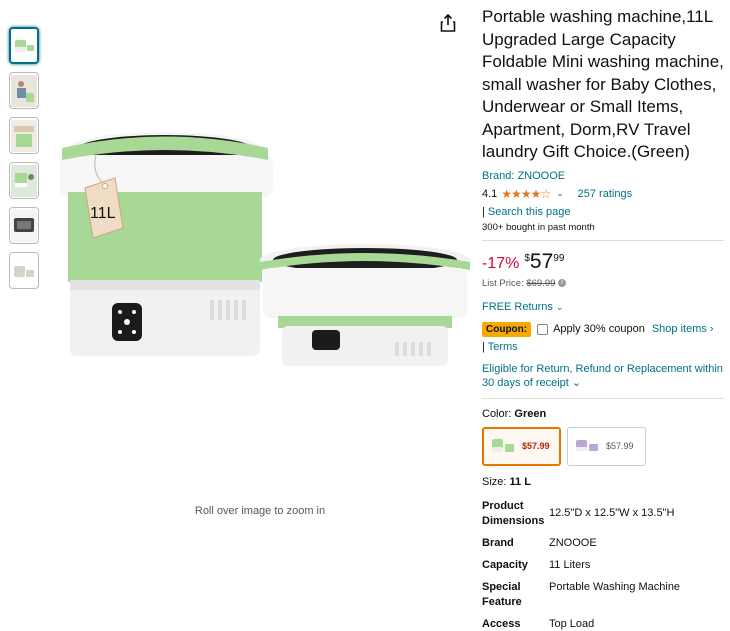 Image resolution: width=730 pixels, height=631 pixels. I want to click on size-label: Size: 11 L, so click(603, 482).